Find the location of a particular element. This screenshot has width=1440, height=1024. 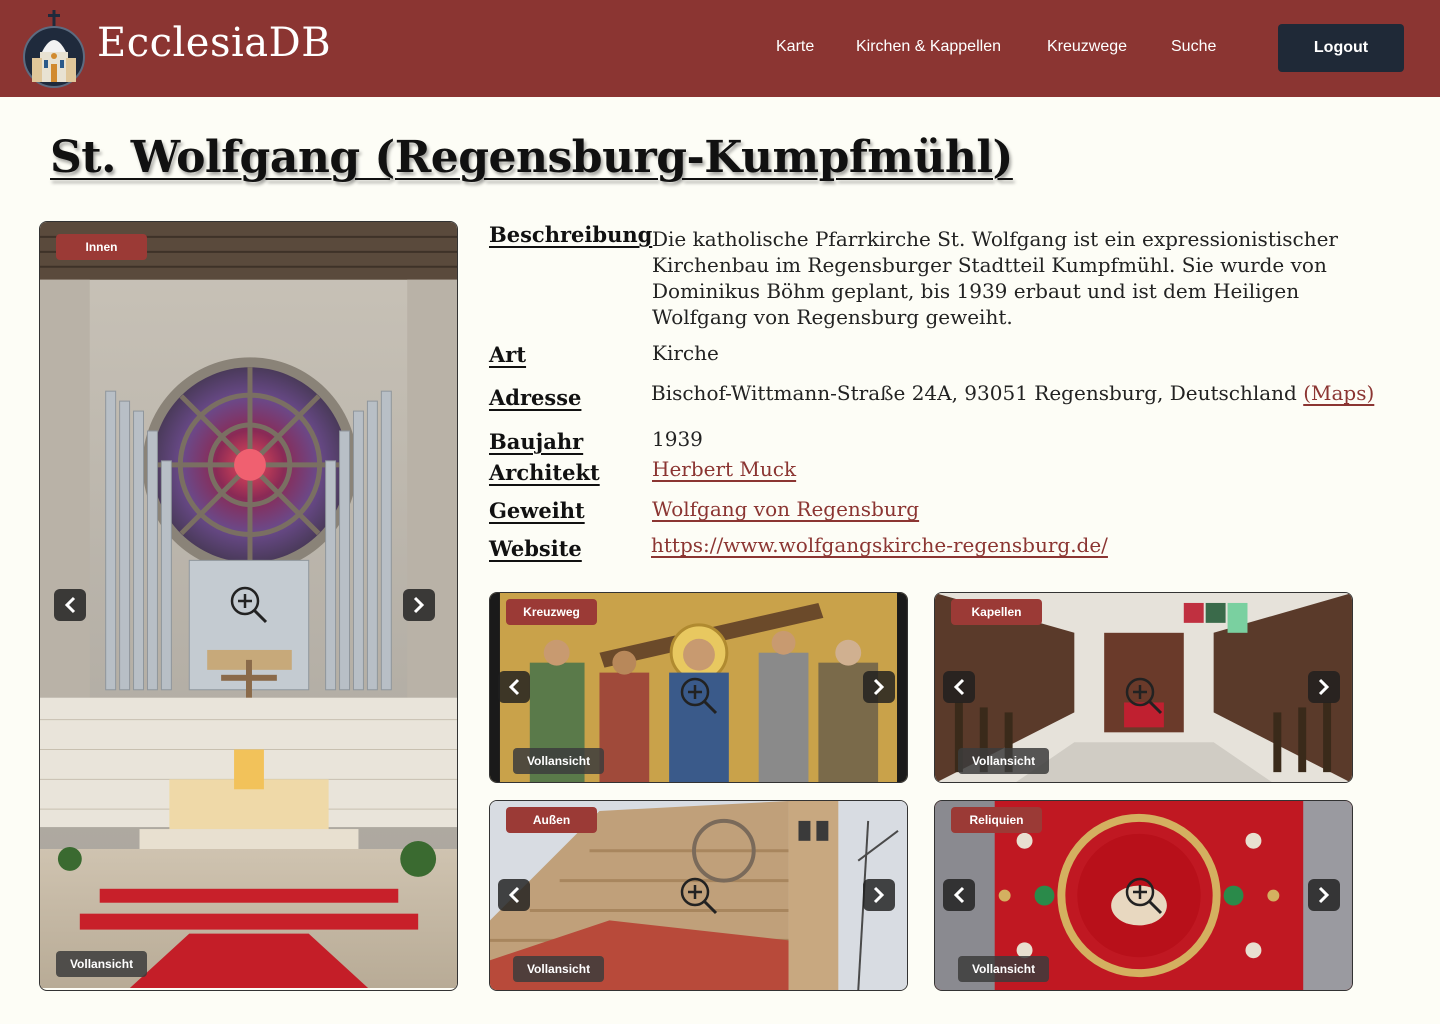

category-badge: Kapellen is located at coordinates (996, 612).